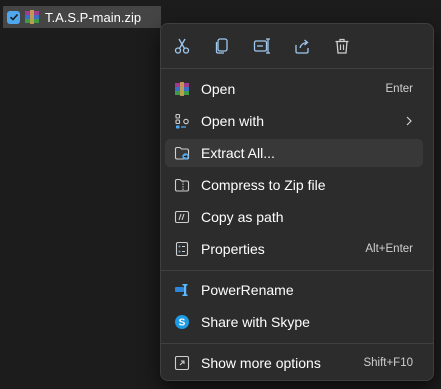  What do you see at coordinates (263, 185) in the screenshot?
I see `menu-item-label: Compress to Zip file` at bounding box center [263, 185].